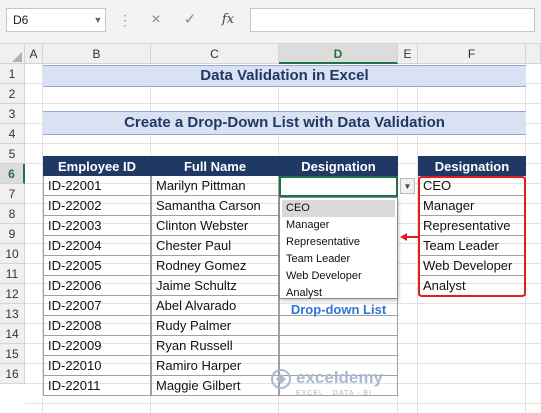  What do you see at coordinates (190, 20) in the screenshot?
I see `enter-button: ✓` at bounding box center [190, 20].